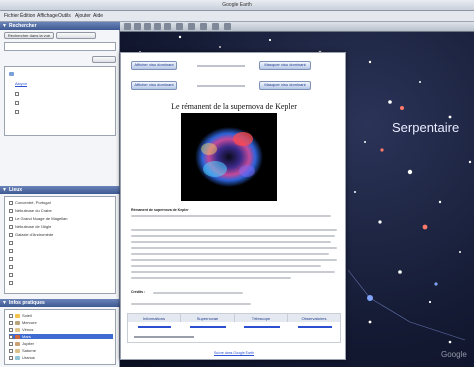  I want to click on menu-help: Aide, so click(98, 16).